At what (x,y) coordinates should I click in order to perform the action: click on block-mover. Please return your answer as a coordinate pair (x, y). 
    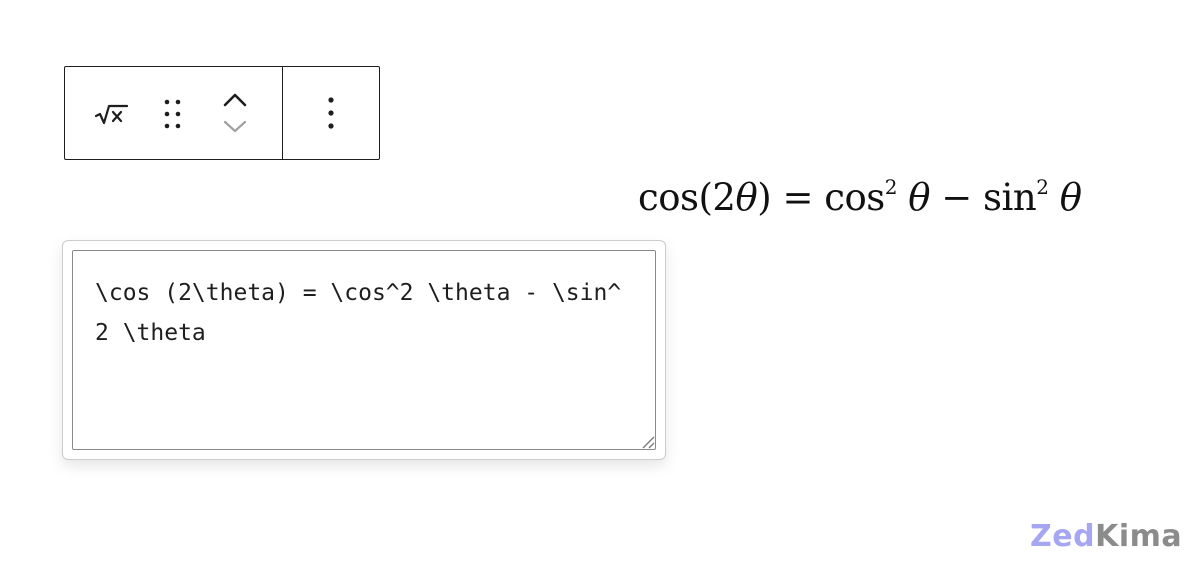
    Looking at the image, I should click on (235, 113).